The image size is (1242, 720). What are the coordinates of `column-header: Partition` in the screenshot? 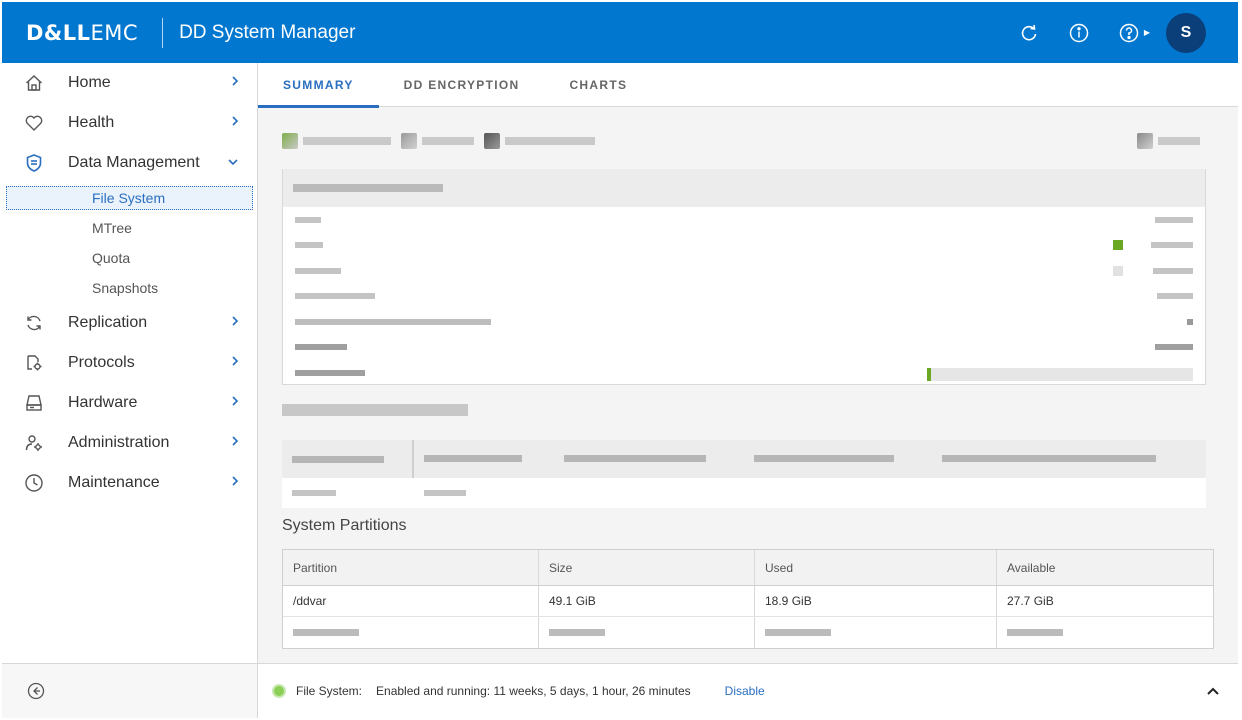 It's located at (411, 567).